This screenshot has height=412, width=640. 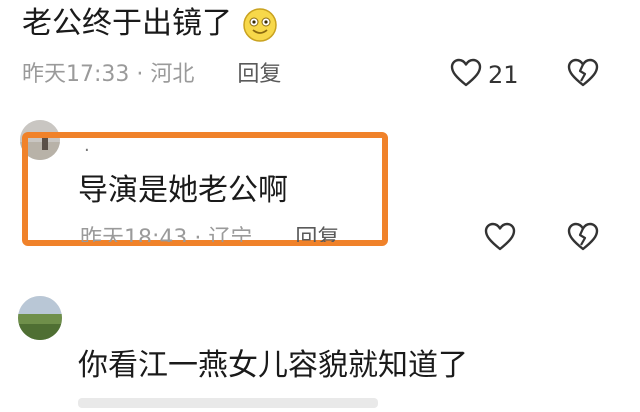 What do you see at coordinates (127, 23) in the screenshot?
I see `comment-1-text: 老公终于出镜了` at bounding box center [127, 23].